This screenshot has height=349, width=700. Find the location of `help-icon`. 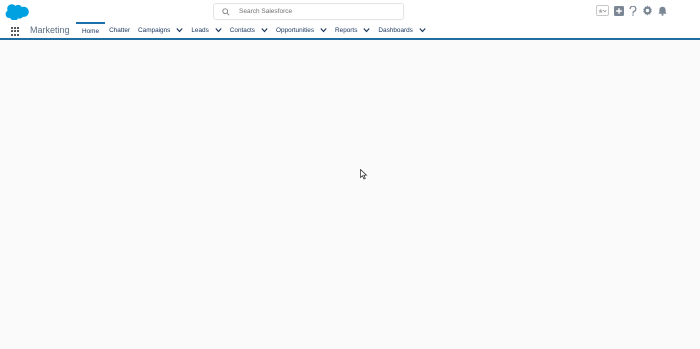

help-icon is located at coordinates (633, 10).